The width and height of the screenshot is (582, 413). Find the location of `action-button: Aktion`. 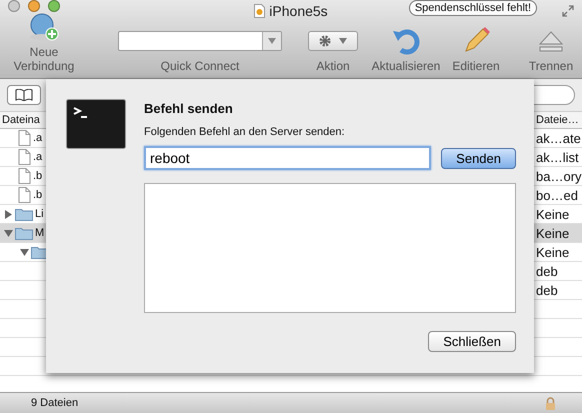

action-button: Aktion is located at coordinates (333, 49).